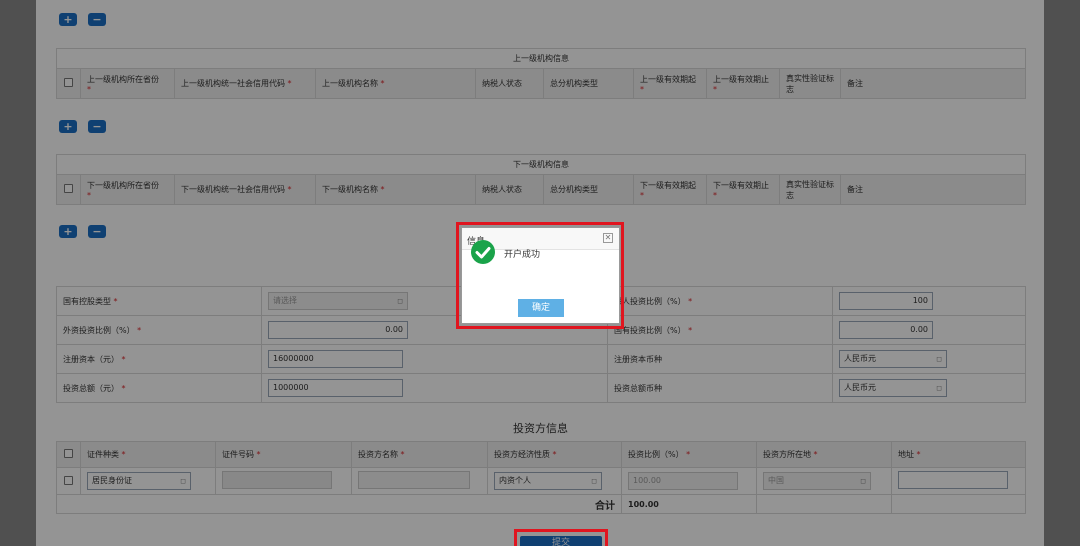 The height and width of the screenshot is (546, 1080). I want to click on column-header: 下一级有效期止 *, so click(743, 189).